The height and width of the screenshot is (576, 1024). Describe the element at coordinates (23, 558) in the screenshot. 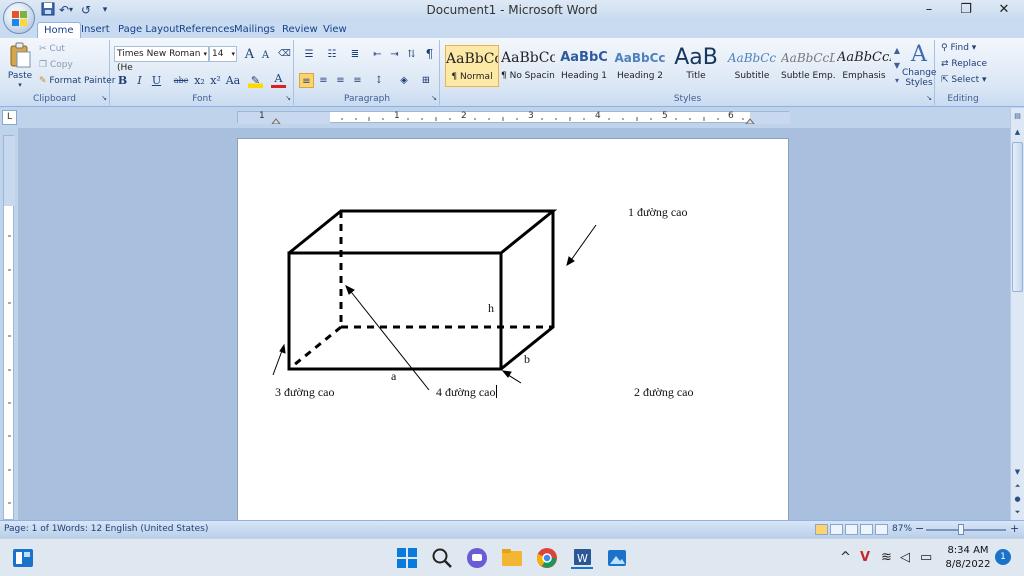

I see `widgets-icon` at that location.